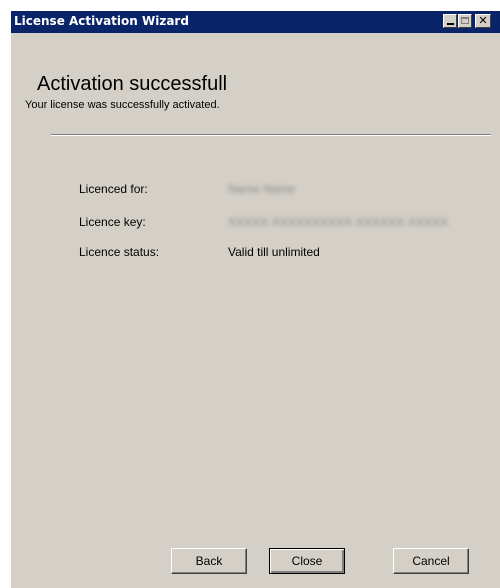 This screenshot has height=588, width=500. Describe the element at coordinates (262, 189) in the screenshot. I see `licenced-for-value: Name Name` at that location.